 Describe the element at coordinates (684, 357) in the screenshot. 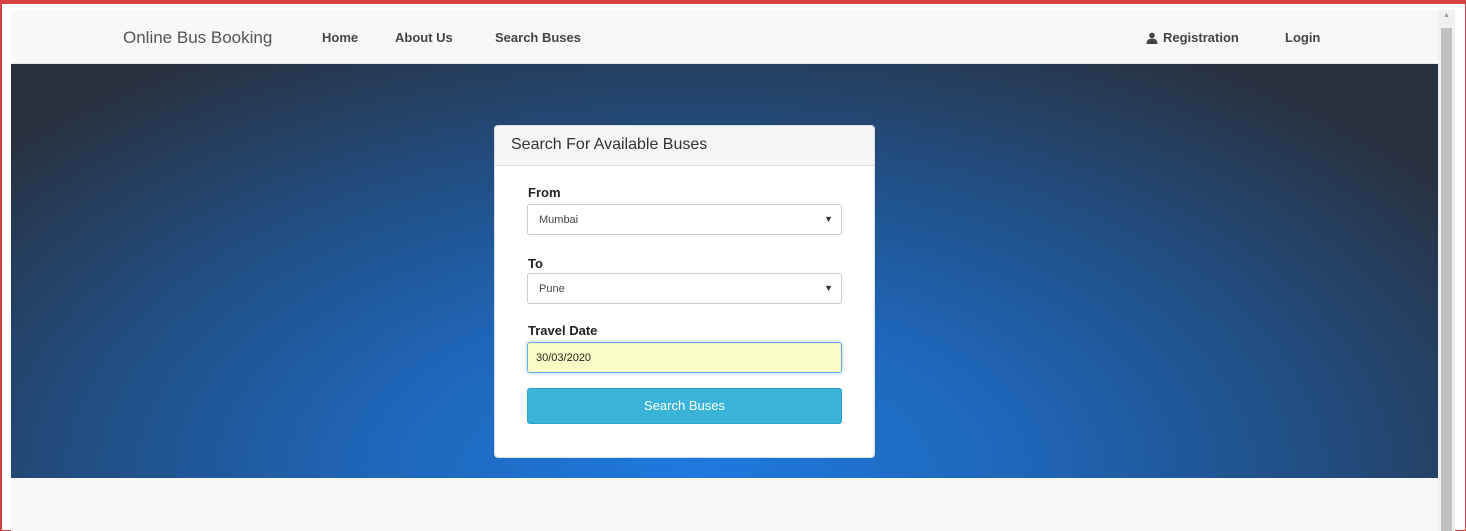

I see `travel-date-input: 30/03/2020` at that location.